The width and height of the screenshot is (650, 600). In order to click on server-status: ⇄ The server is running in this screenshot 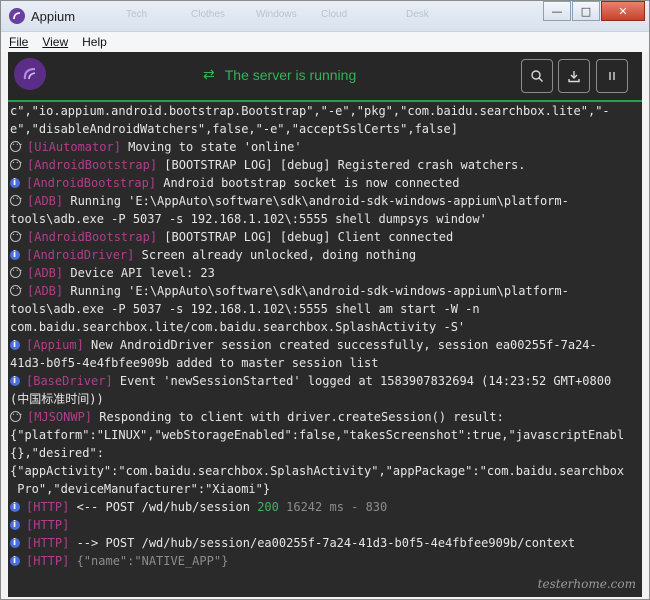, I will do `click(279, 74)`.